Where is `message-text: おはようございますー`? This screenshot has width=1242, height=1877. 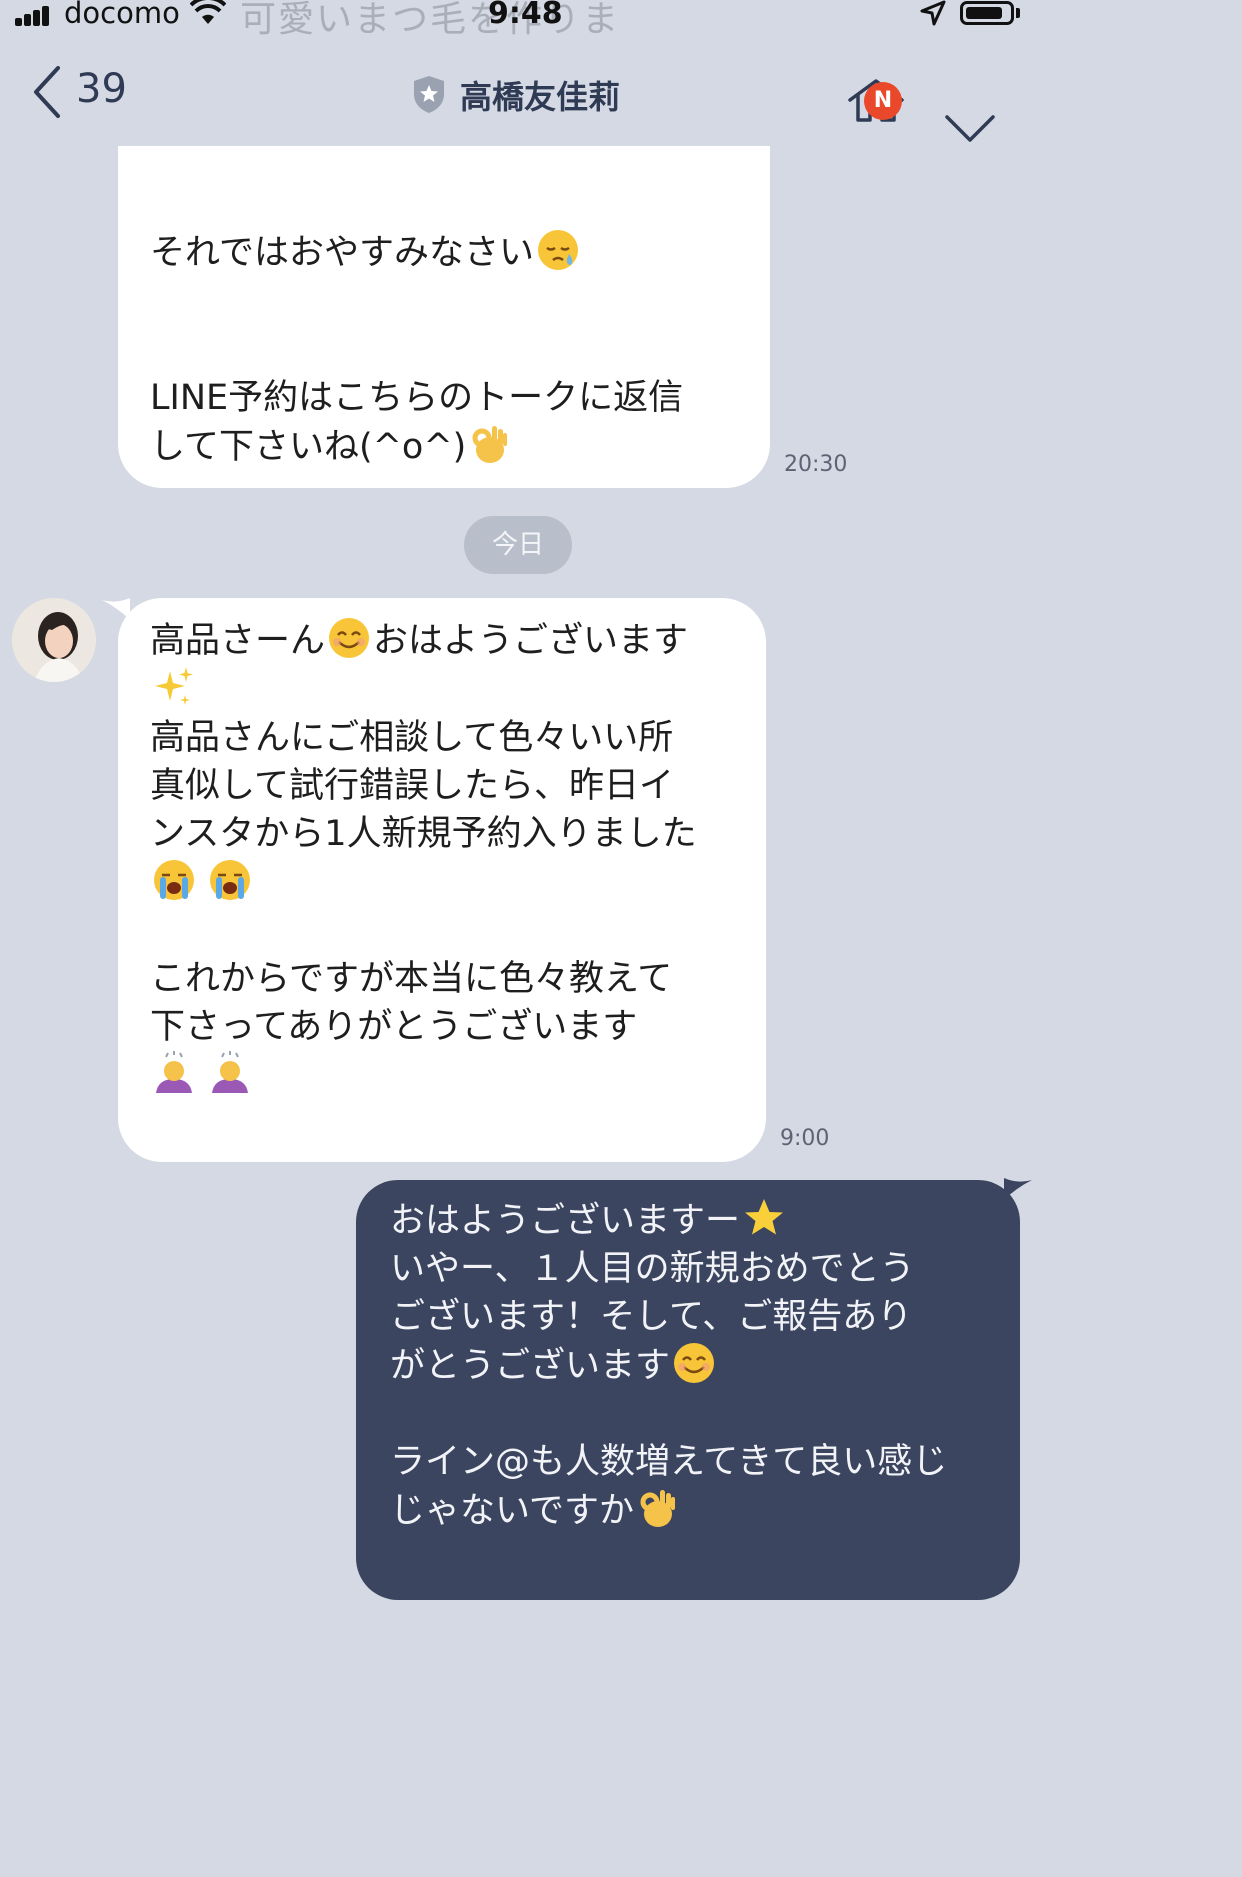 message-text: おはようございますー is located at coordinates (565, 1221).